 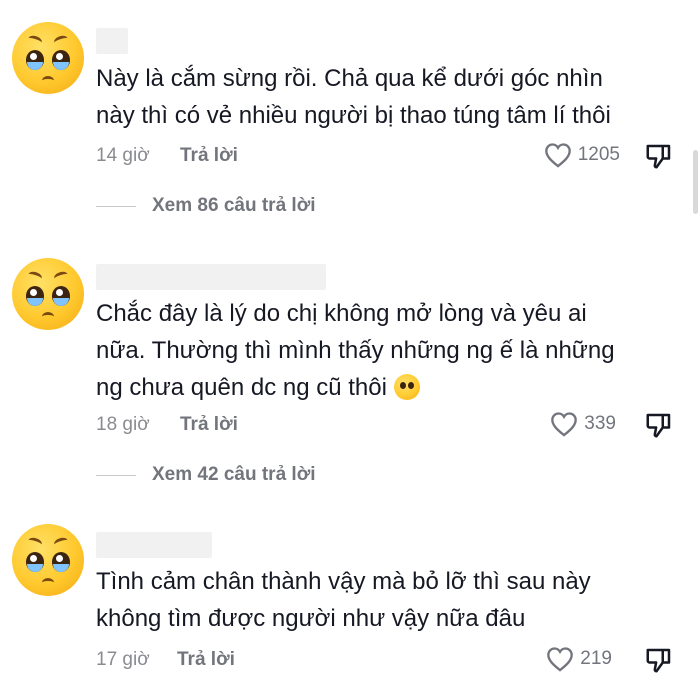 I want to click on pleading-face-emoji-icon, so click(x=406, y=387).